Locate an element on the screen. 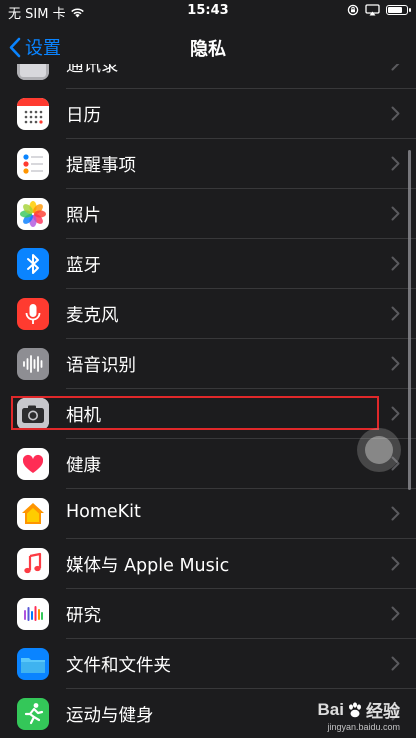 This screenshot has height=738, width=416. battery-icon is located at coordinates (398, 10).